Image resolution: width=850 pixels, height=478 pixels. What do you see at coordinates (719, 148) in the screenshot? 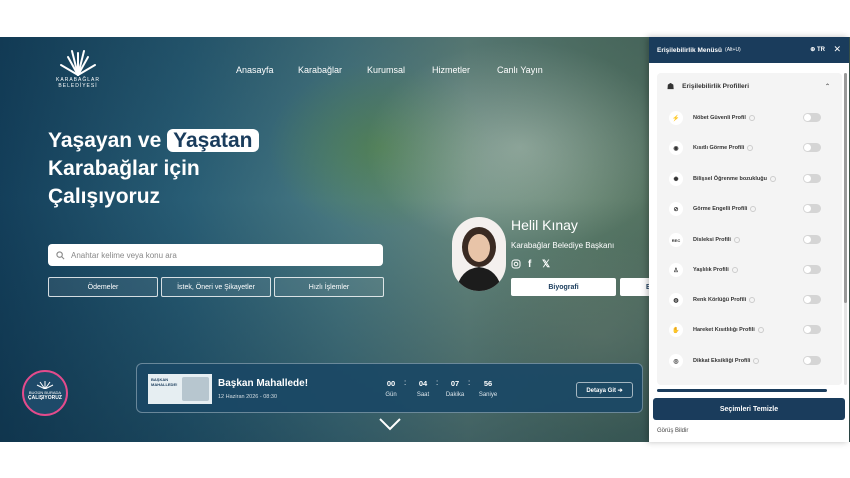
I see `profile-label: Kısıtlı Görme Profili` at bounding box center [719, 148].